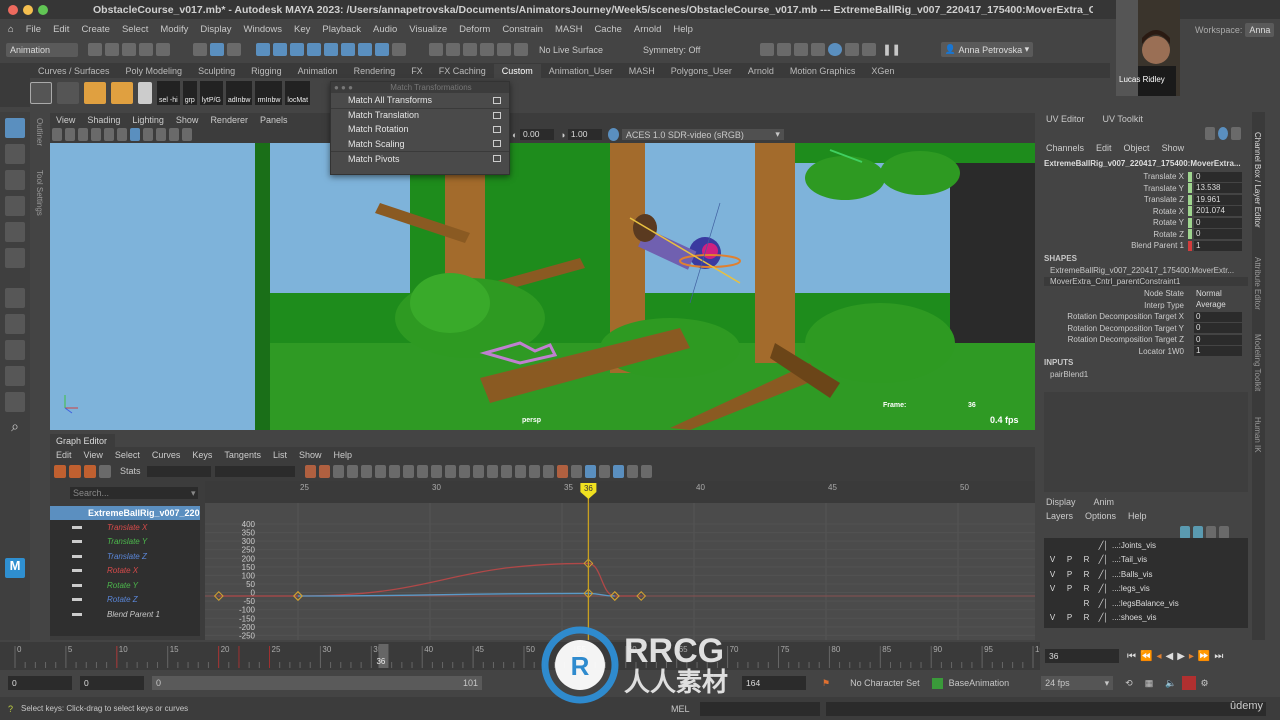 The image size is (1280, 720). Describe the element at coordinates (148, 120) in the screenshot. I see `viewport-menu-item: Lighting` at that location.